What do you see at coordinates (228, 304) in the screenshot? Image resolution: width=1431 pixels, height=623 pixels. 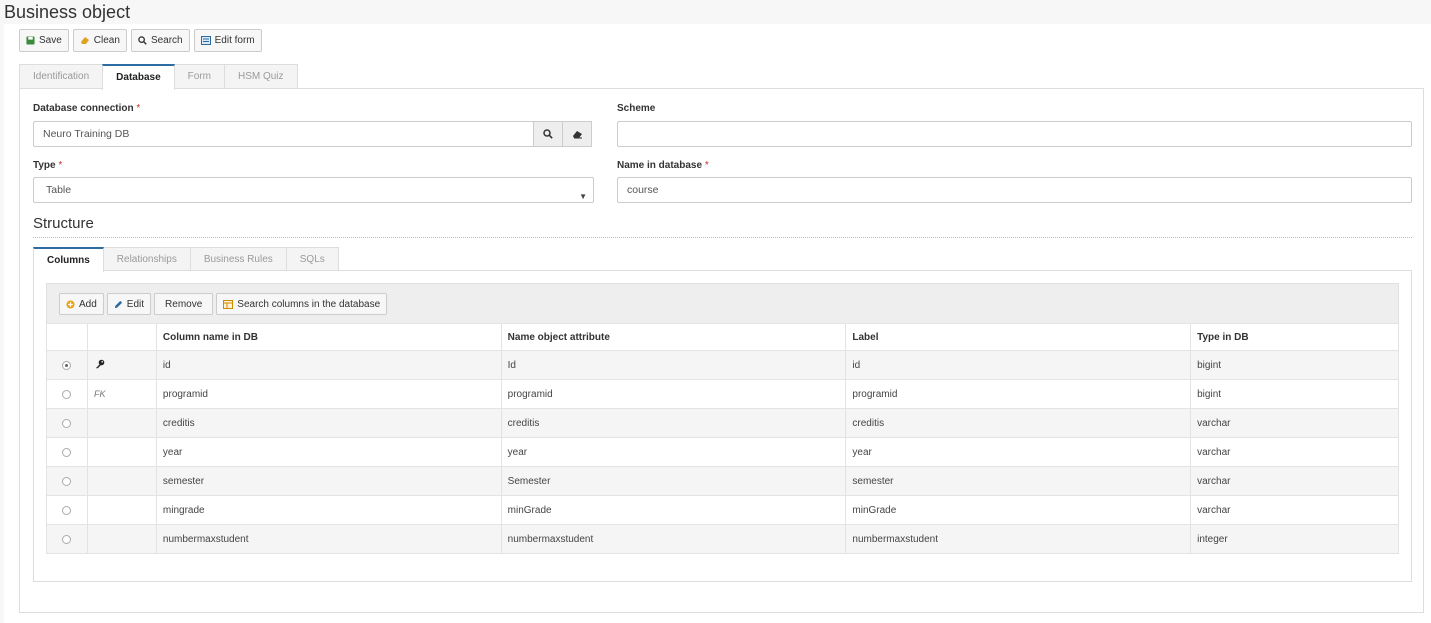 I see `table-icon` at bounding box center [228, 304].